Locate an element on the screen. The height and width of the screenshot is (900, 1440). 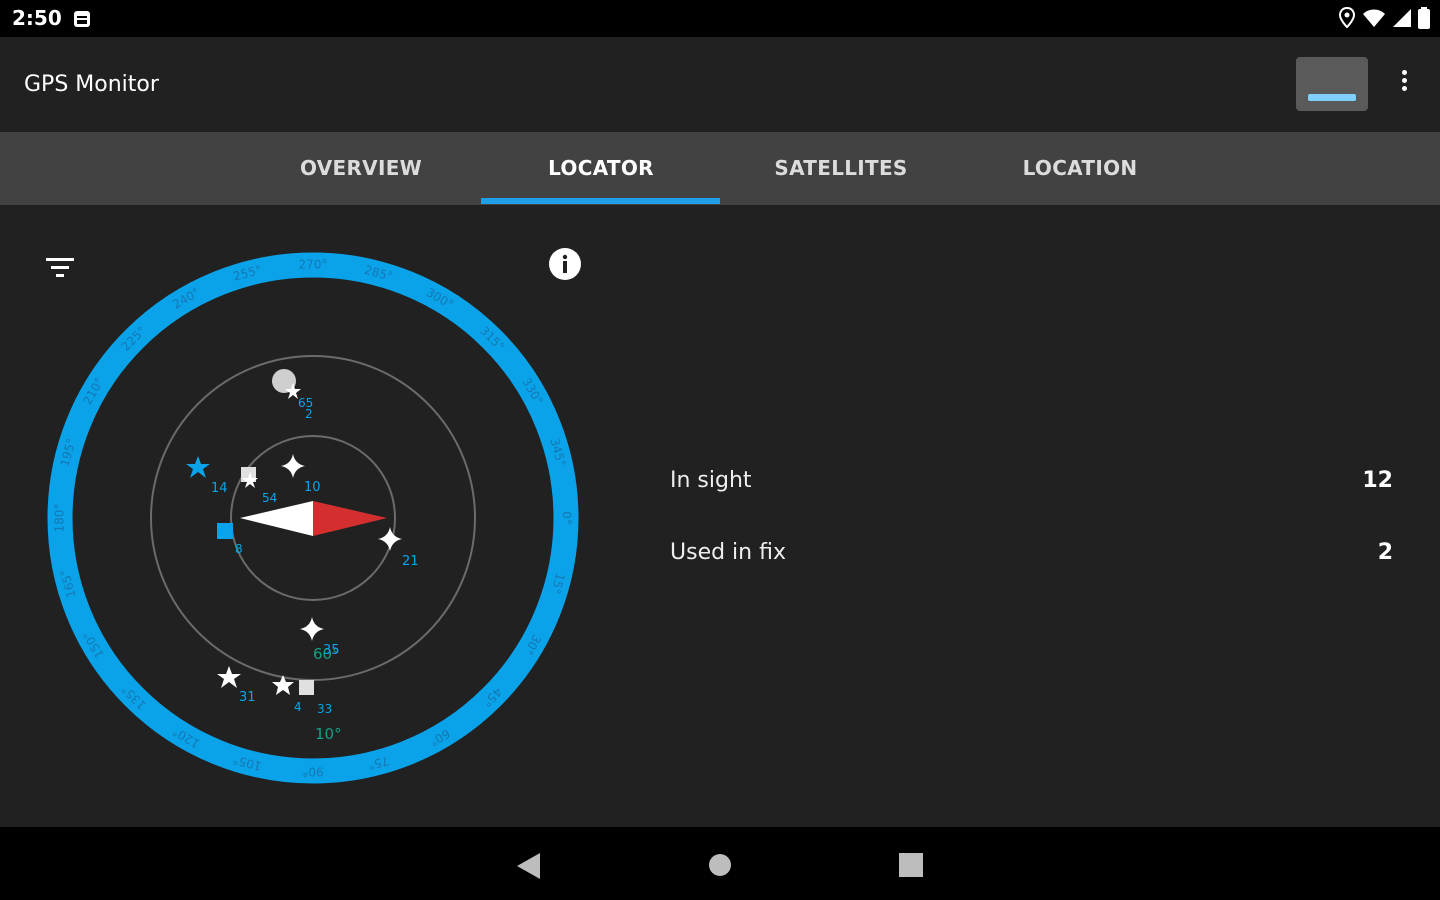
svg-text: 21 is located at coordinates (410, 561).